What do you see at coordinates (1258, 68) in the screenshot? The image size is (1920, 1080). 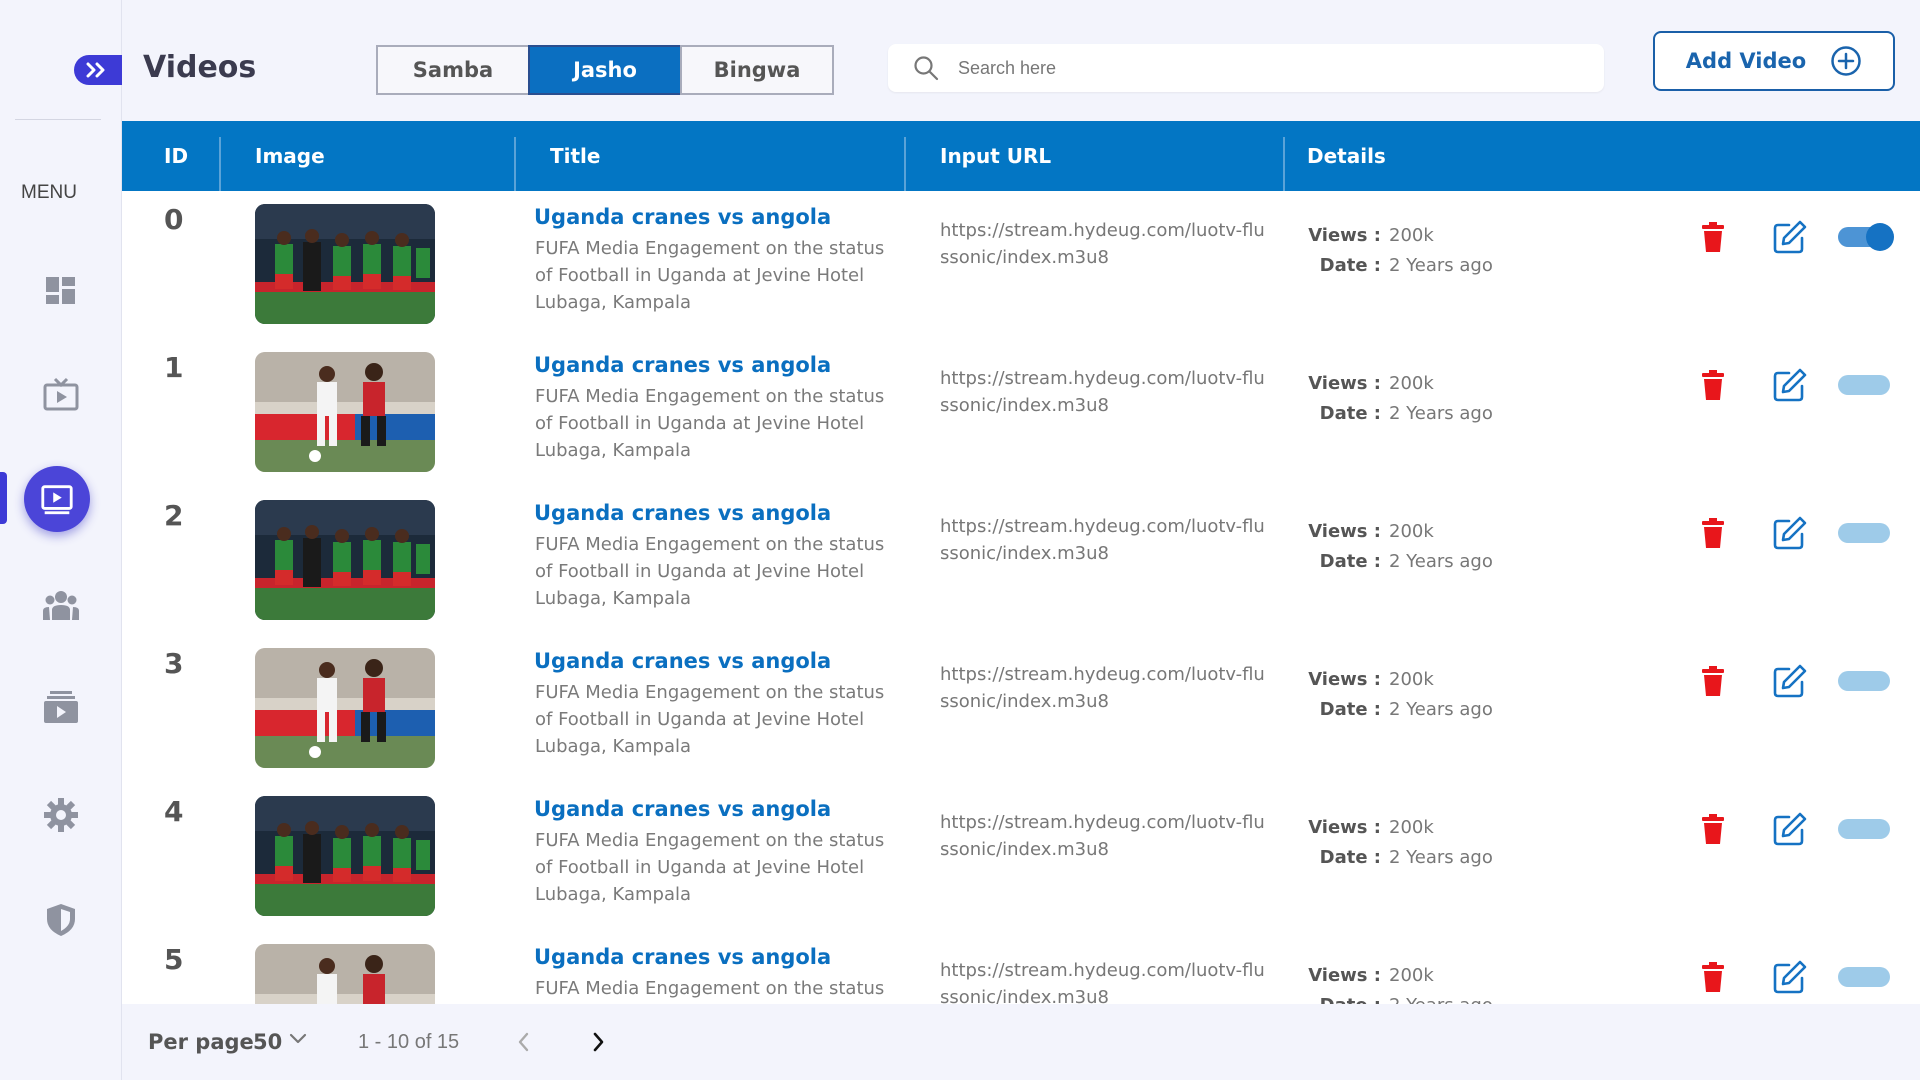 I see `search-input` at bounding box center [1258, 68].